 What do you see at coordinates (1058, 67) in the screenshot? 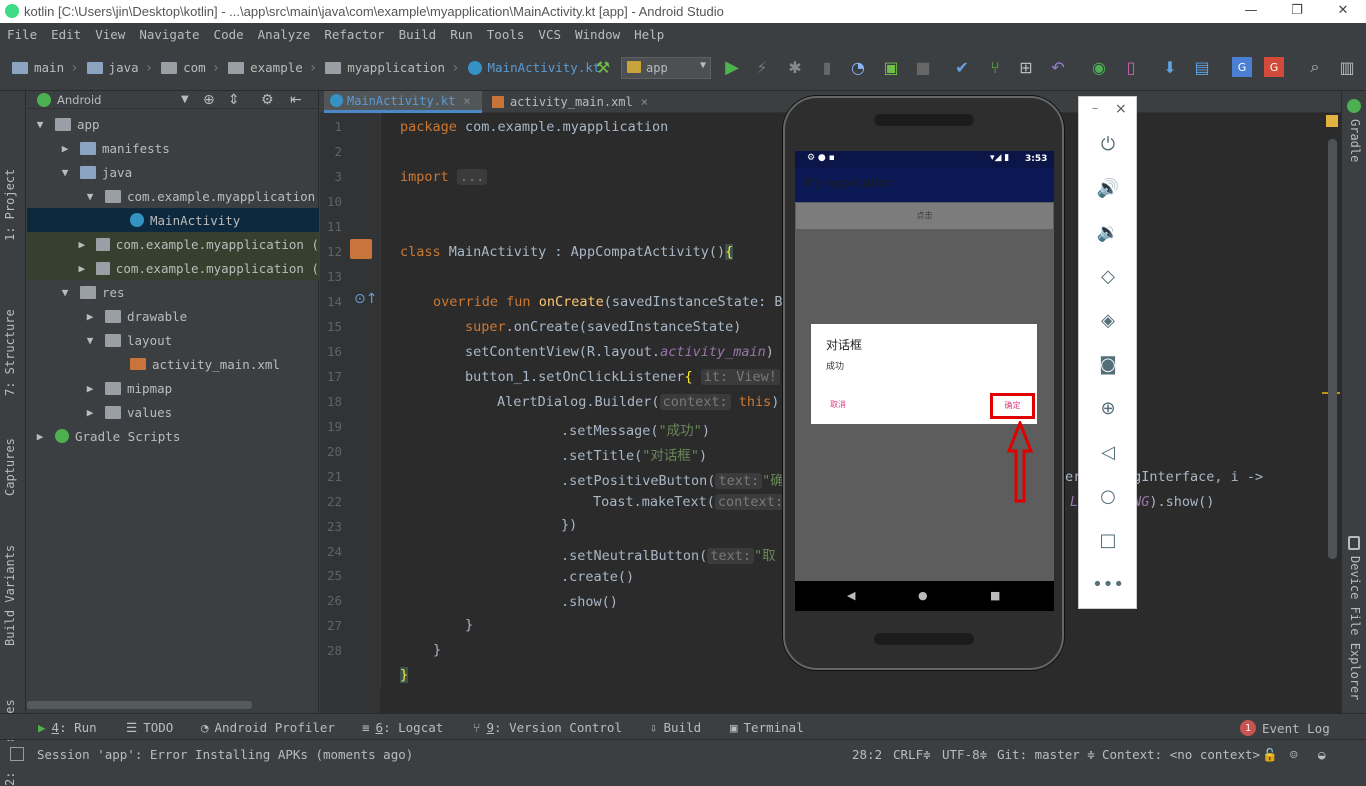
I see `vcs-revert-icon: ↶` at bounding box center [1058, 67].